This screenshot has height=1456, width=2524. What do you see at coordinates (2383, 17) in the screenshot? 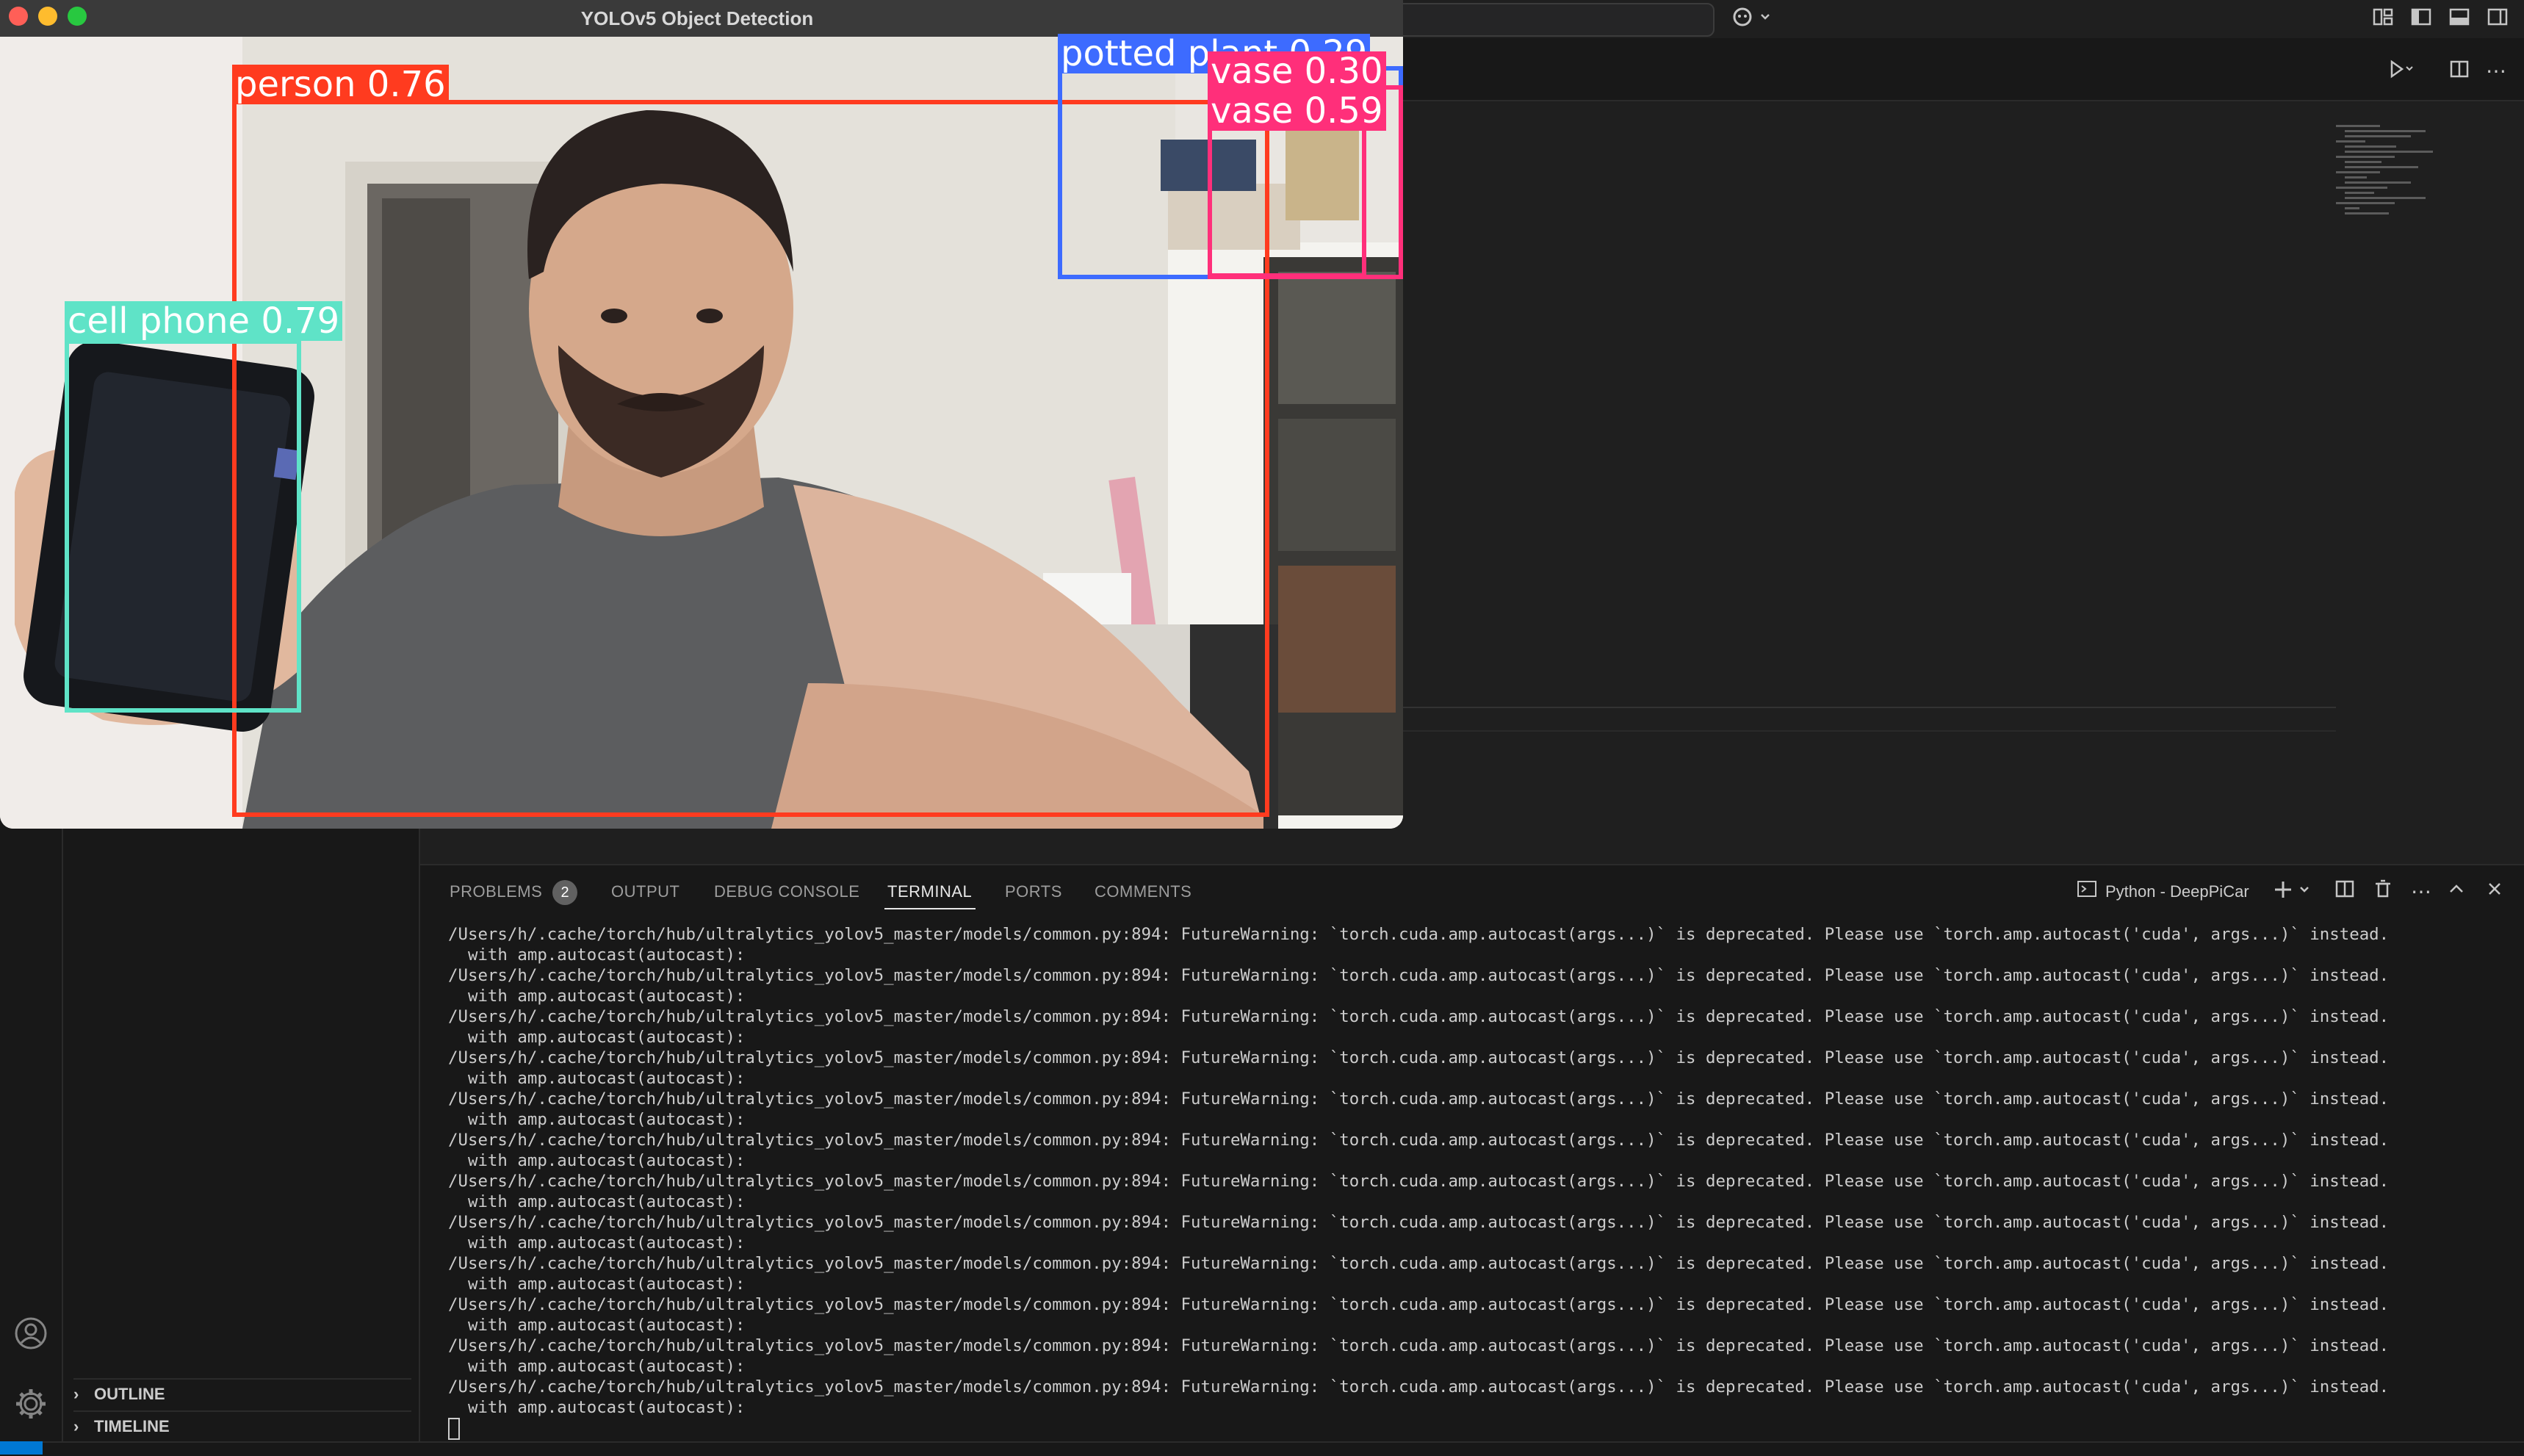
I see `customize-layout-icon` at bounding box center [2383, 17].